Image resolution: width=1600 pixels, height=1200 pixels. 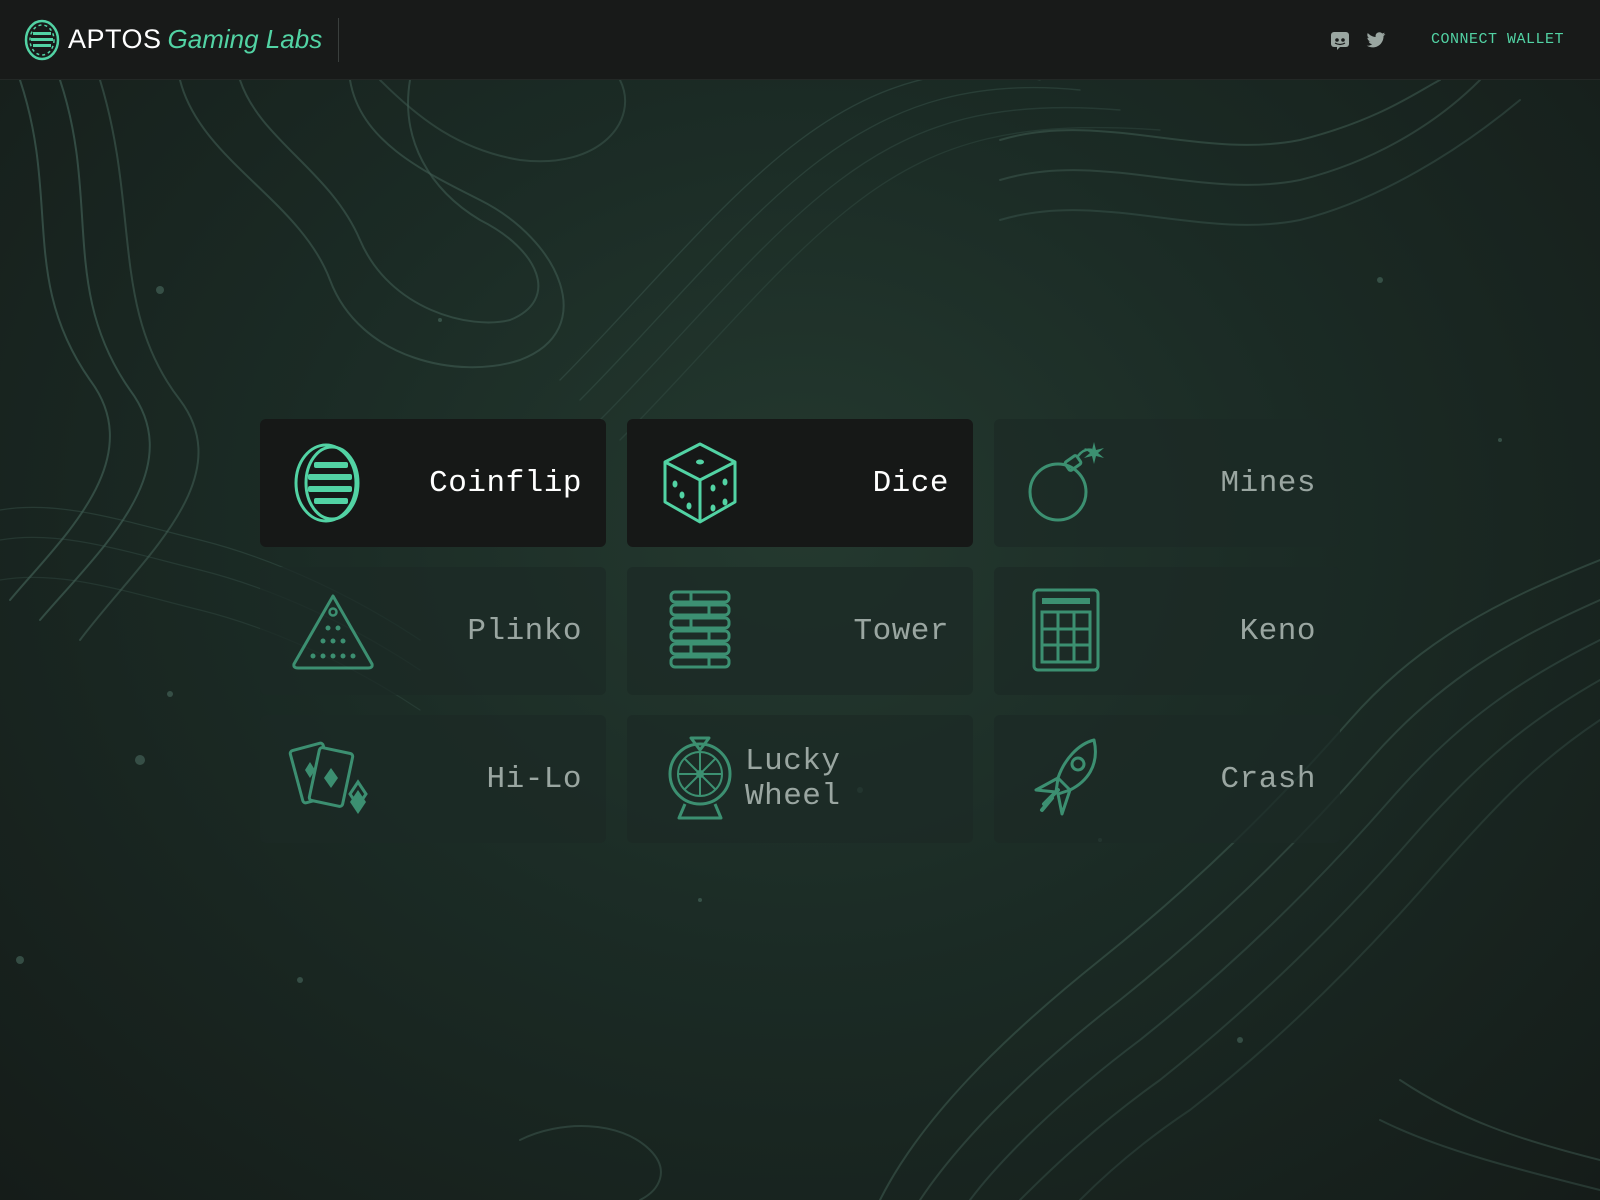 I want to click on tower-stack-icon, so click(x=700, y=629).